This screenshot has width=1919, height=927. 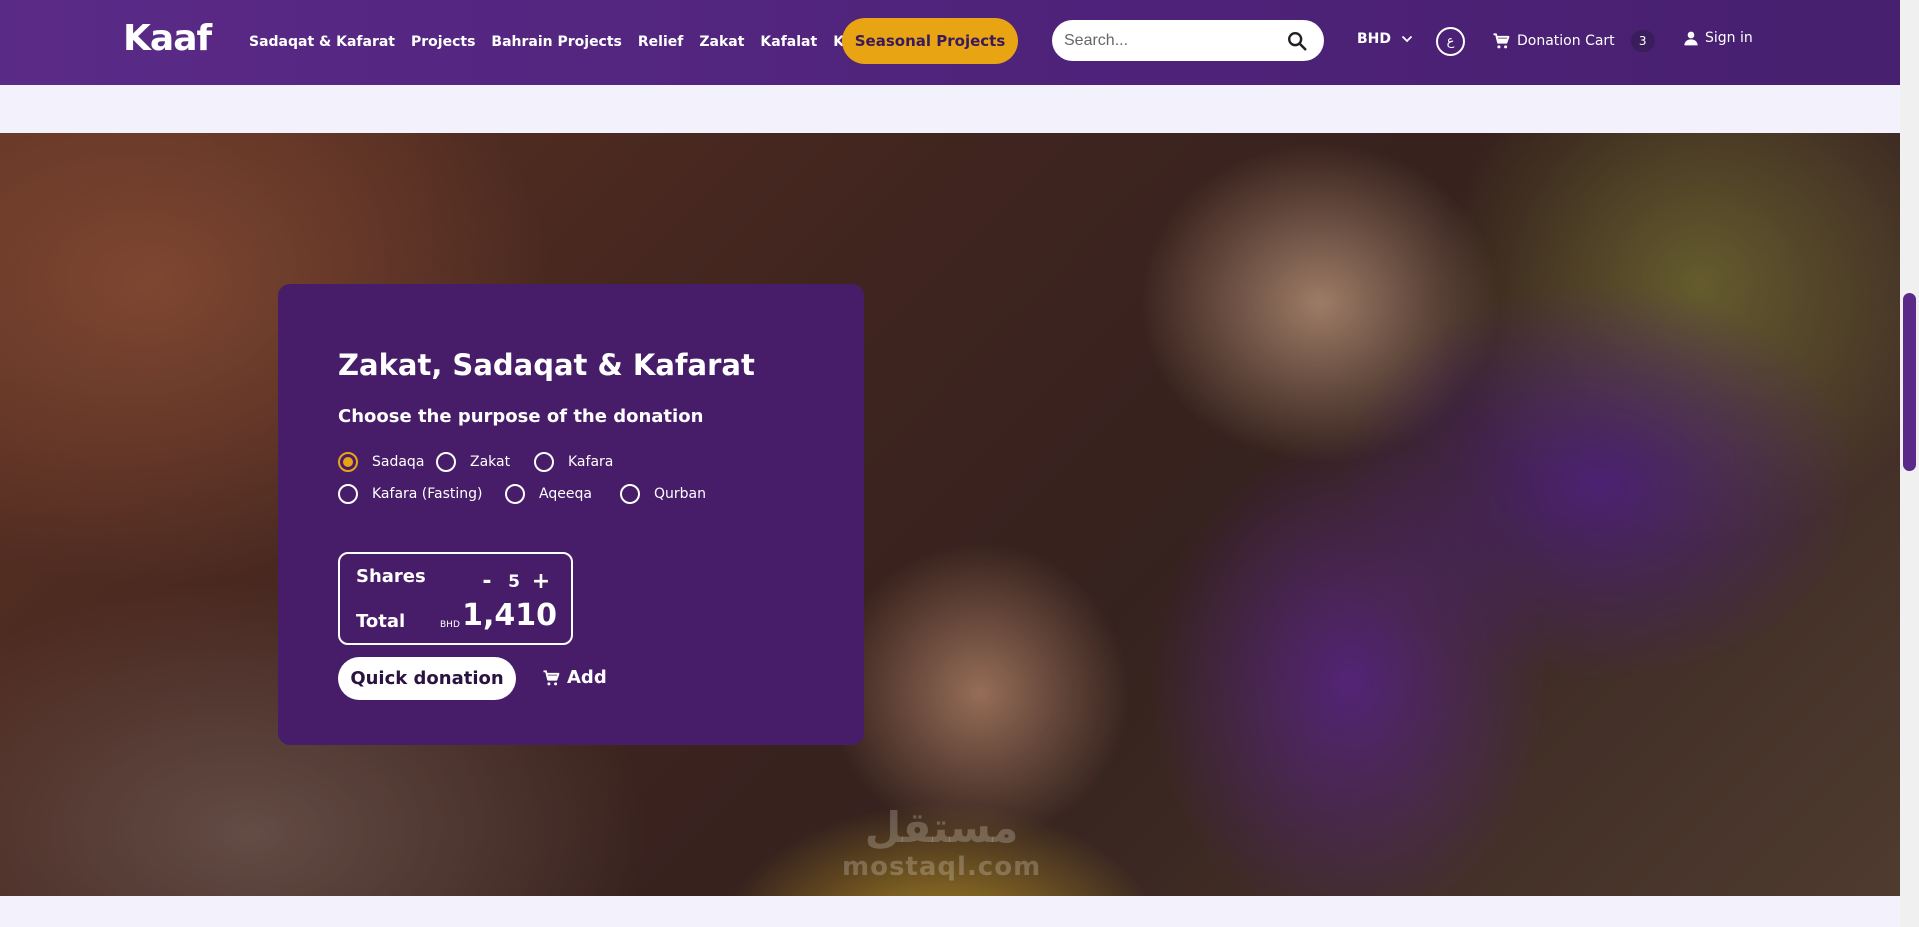 I want to click on chevron-down-icon, so click(x=1407, y=39).